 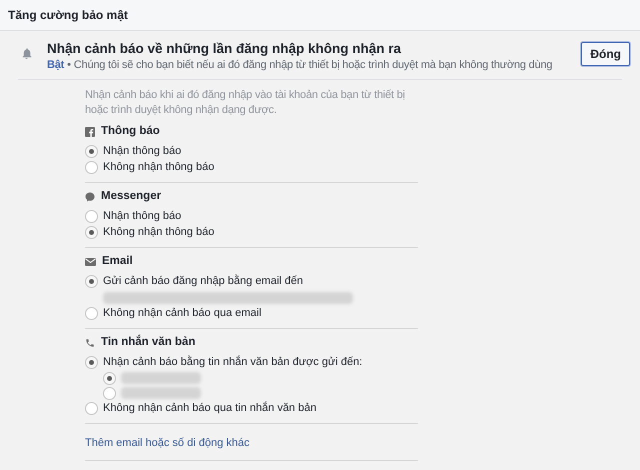 What do you see at coordinates (117, 262) in the screenshot?
I see `section-title: Email` at bounding box center [117, 262].